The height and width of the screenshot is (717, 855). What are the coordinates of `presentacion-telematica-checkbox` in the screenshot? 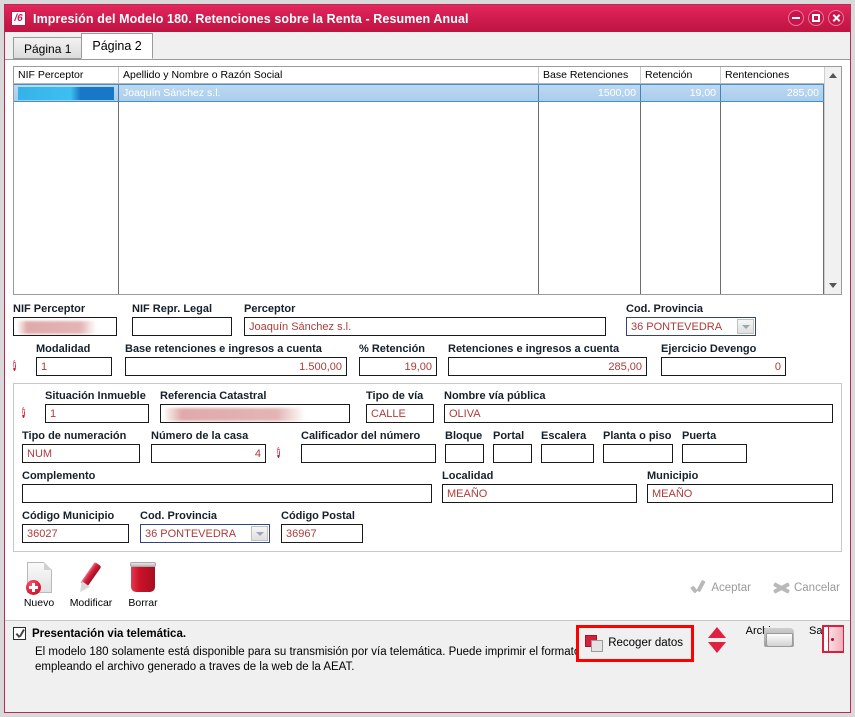 It's located at (19, 633).